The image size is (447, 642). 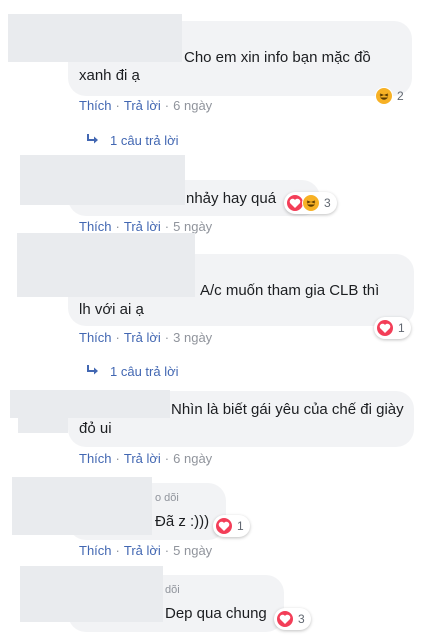 I want to click on comment-text: đỏ ui, so click(x=95, y=428).